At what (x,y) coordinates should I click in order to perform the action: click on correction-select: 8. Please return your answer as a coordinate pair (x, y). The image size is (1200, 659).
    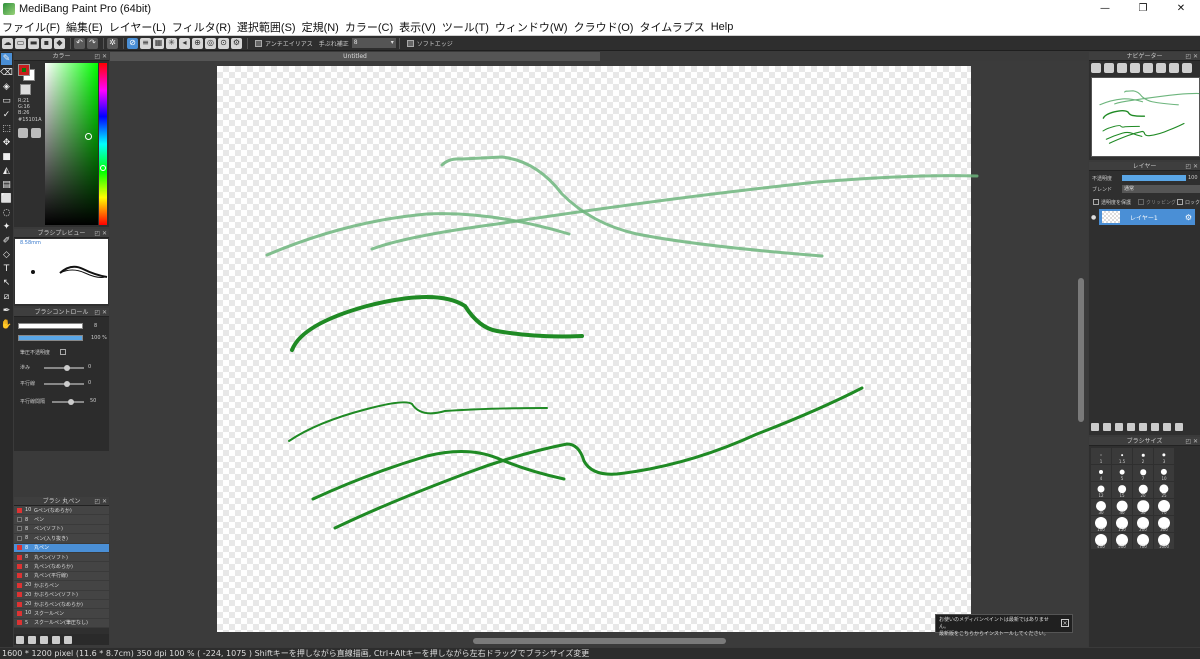
    Looking at the image, I should click on (373, 43).